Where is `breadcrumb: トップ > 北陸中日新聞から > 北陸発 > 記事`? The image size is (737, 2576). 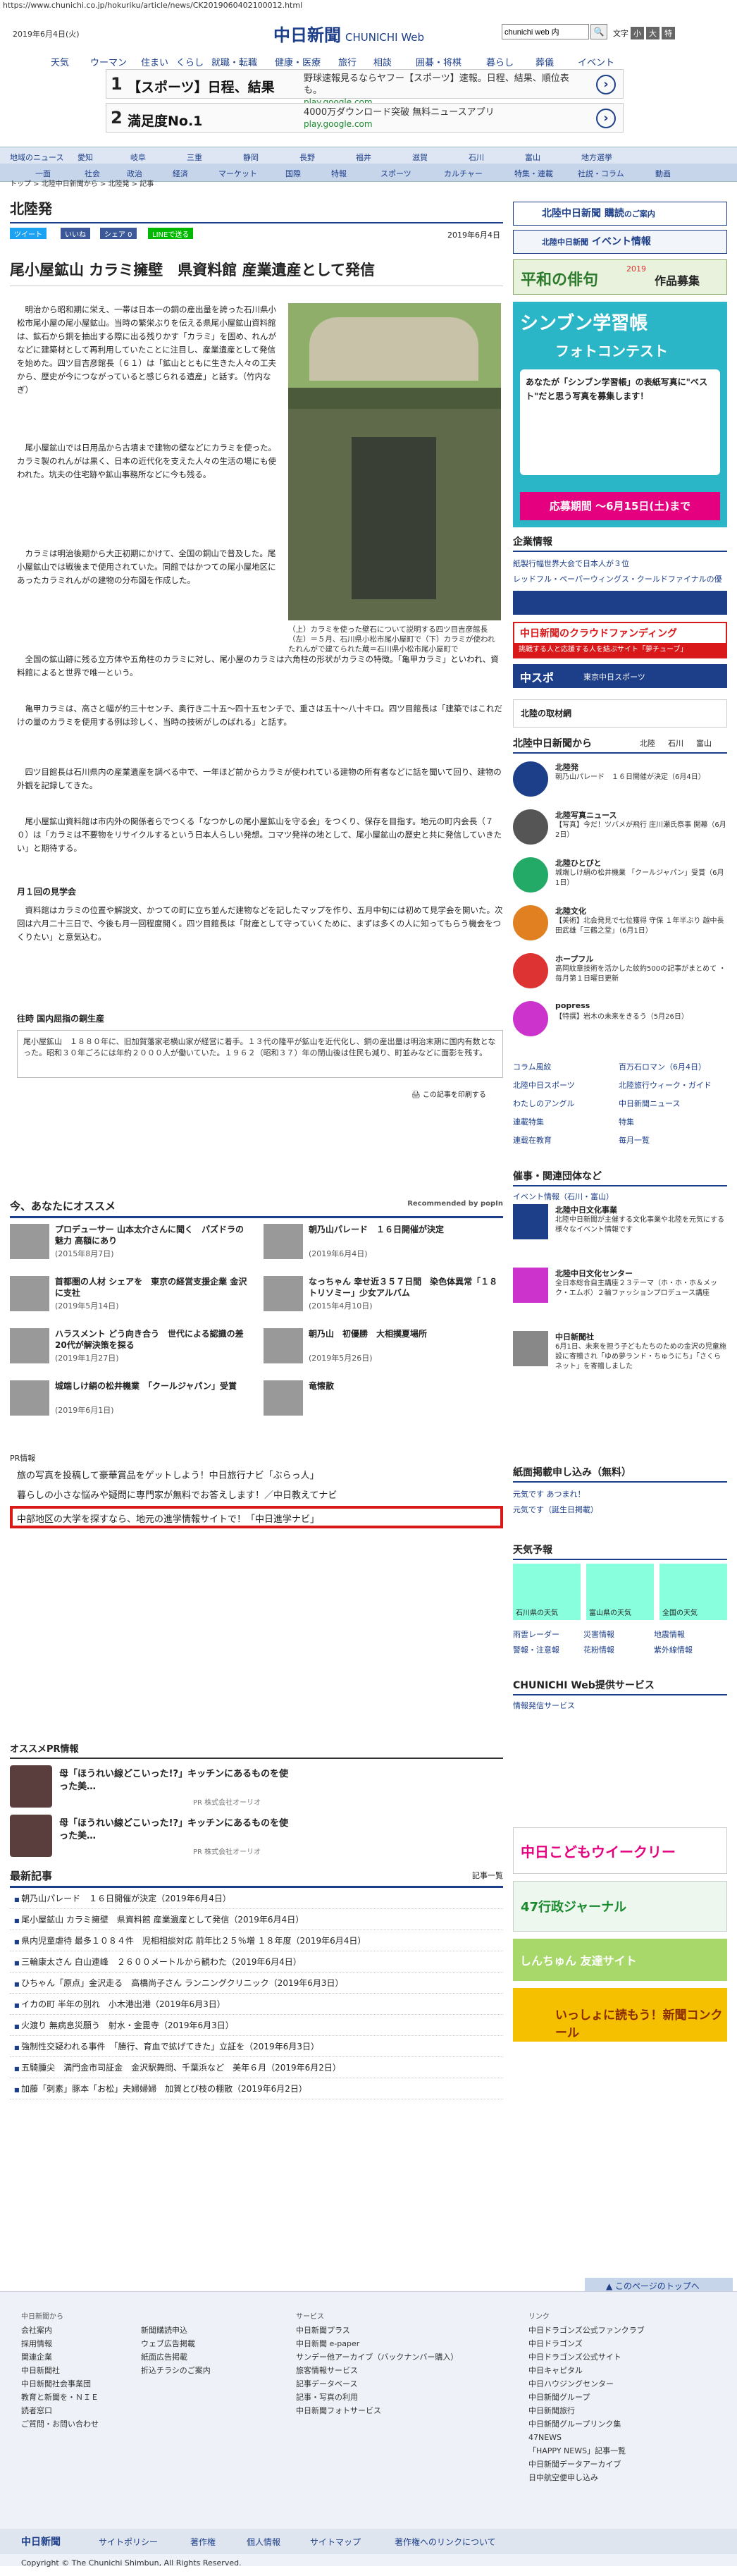 breadcrumb: トップ > 北陸中日新聞から > 北陸発 > 記事 is located at coordinates (82, 183).